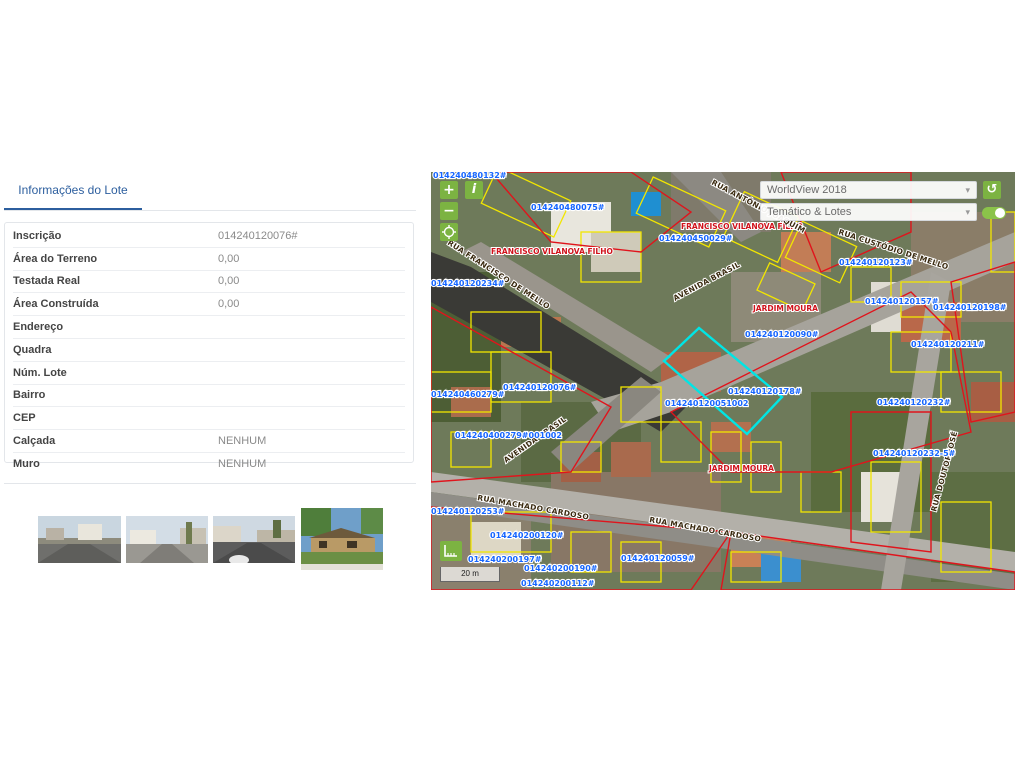 The image size is (1024, 768). What do you see at coordinates (210, 191) in the screenshot?
I see `tab-bar: Informações do Lote` at bounding box center [210, 191].